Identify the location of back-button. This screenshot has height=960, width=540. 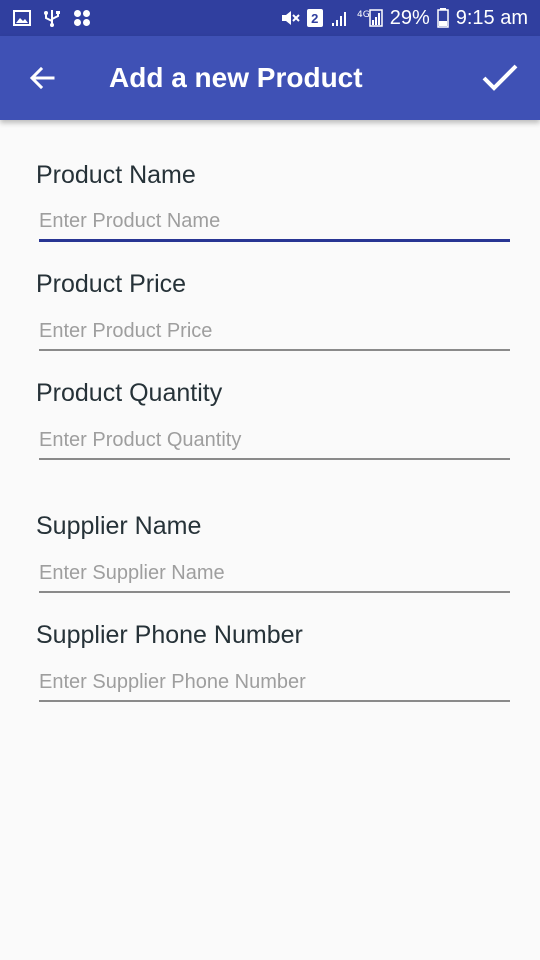
(42, 78).